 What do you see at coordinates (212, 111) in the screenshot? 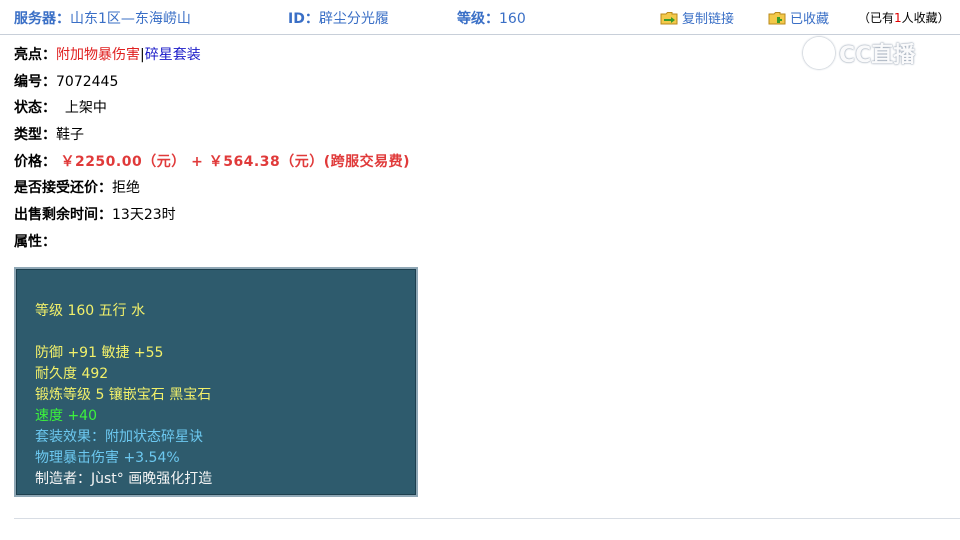
I see `status-row: 状态： 上架中` at bounding box center [212, 111].